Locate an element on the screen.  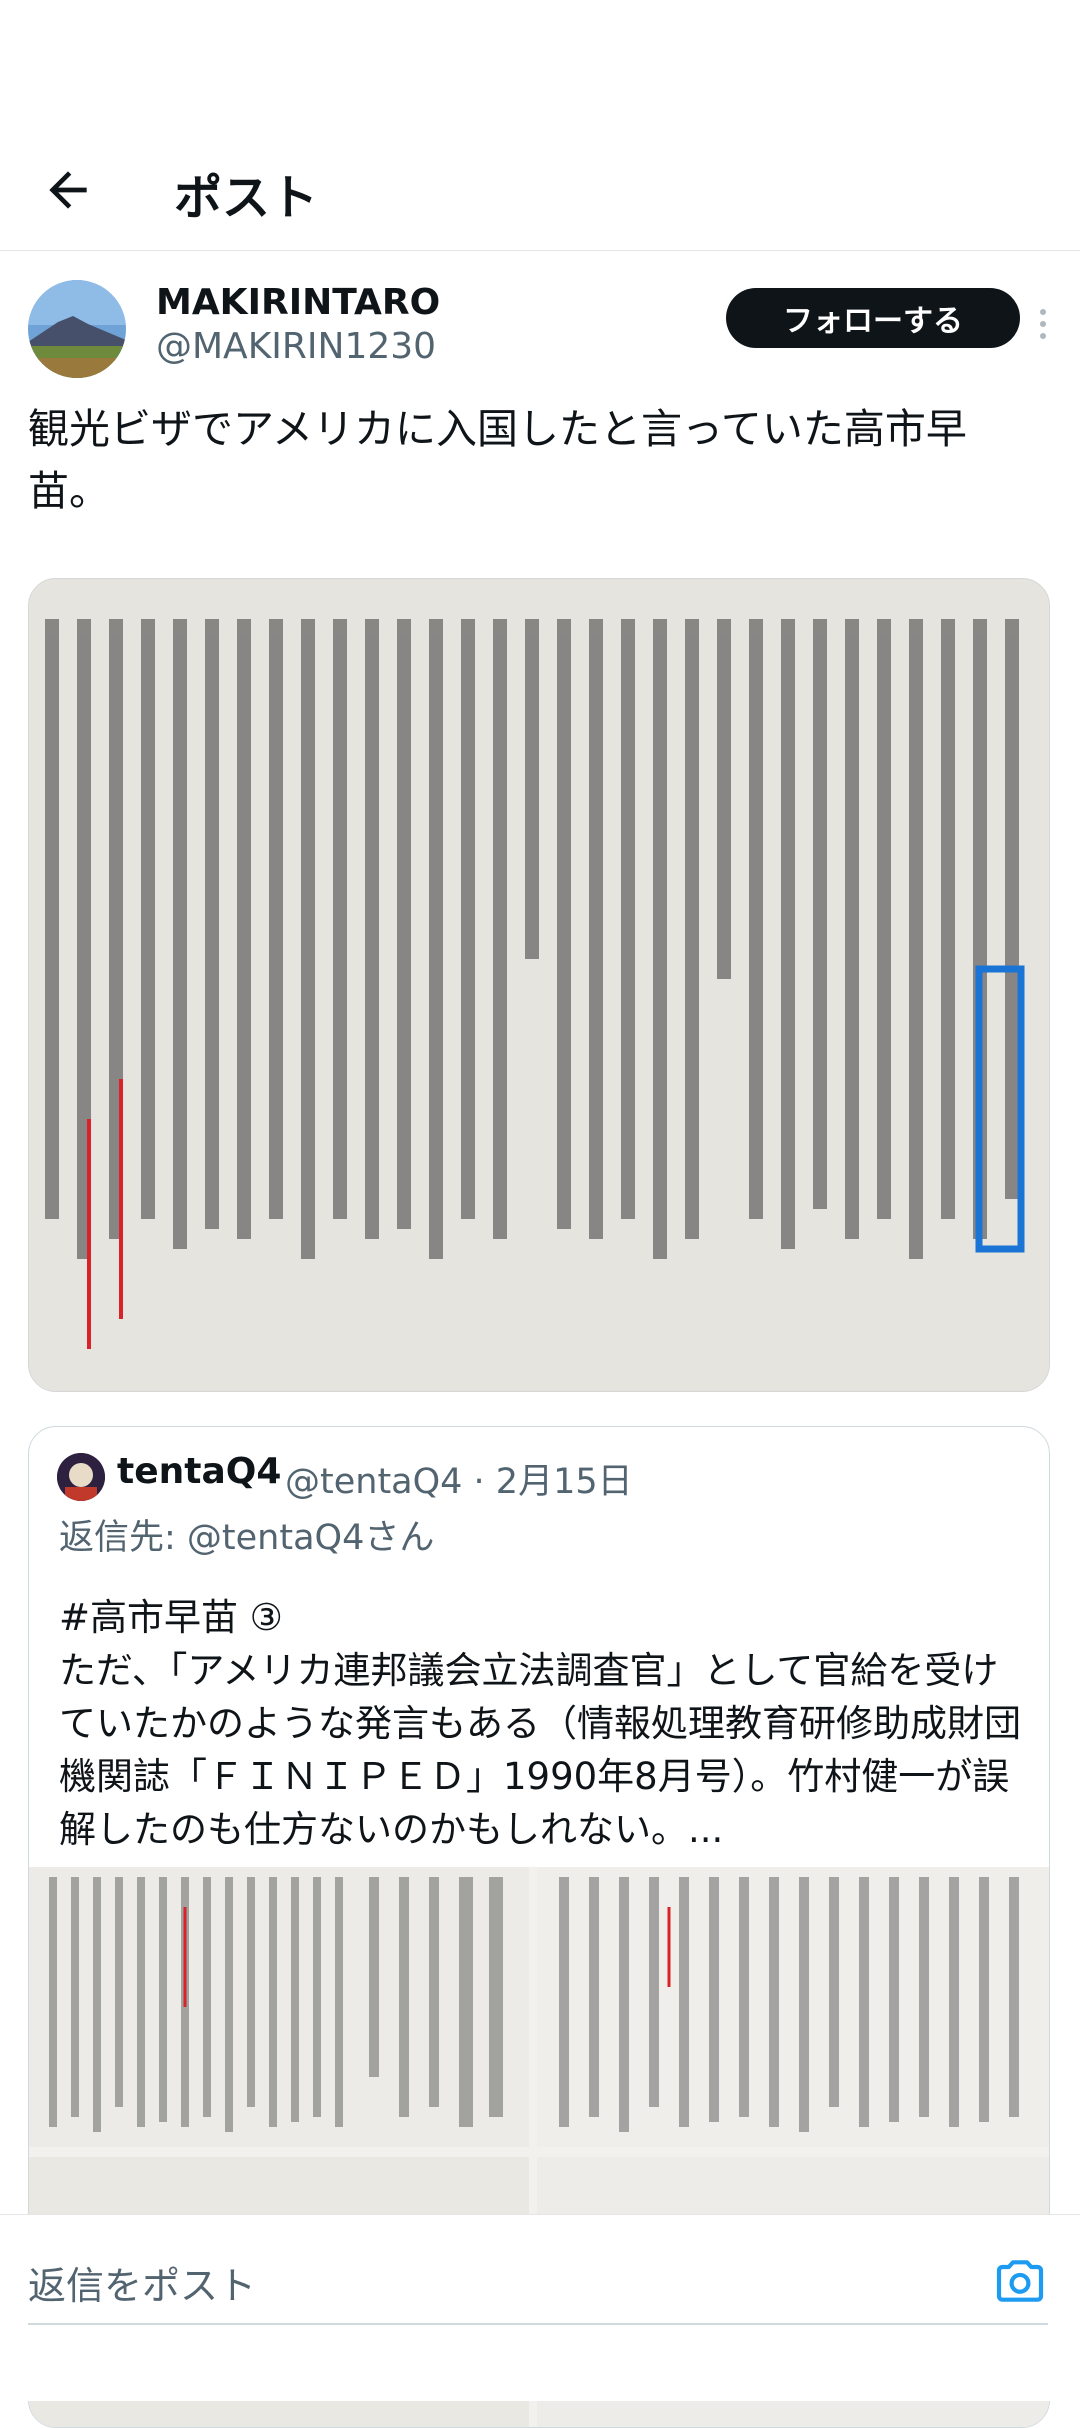
back-arrow-icon is located at coordinates (68, 190).